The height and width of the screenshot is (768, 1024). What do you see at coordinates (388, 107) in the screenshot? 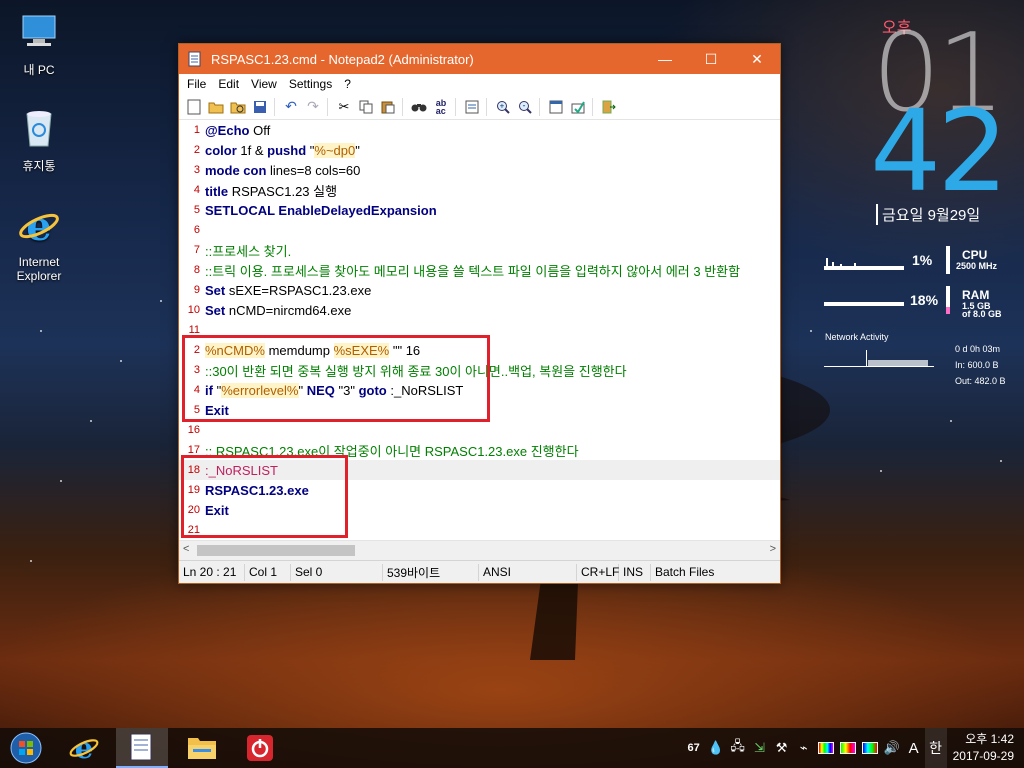
I see `paste-button` at bounding box center [388, 107].